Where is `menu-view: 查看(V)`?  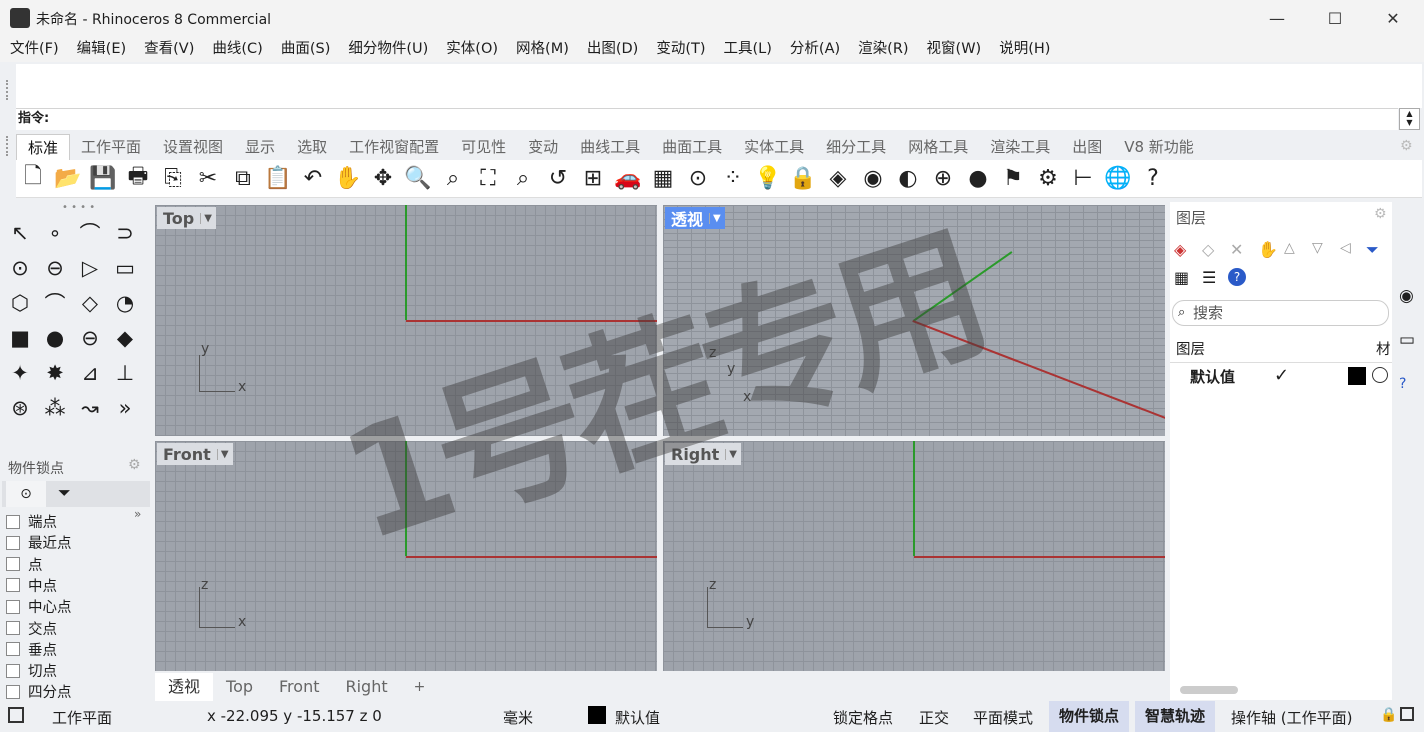 menu-view: 查看(V) is located at coordinates (169, 49).